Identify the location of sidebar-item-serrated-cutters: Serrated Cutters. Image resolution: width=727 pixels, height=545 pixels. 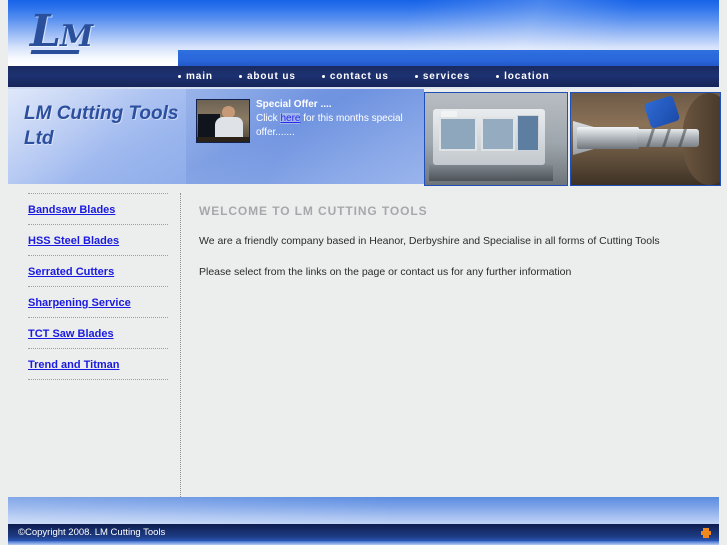
(94, 271).